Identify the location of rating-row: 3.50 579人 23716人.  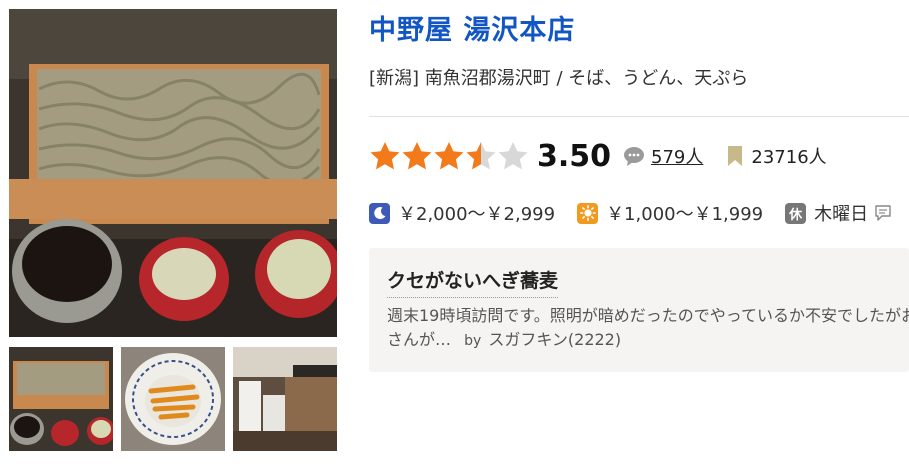
(598, 156).